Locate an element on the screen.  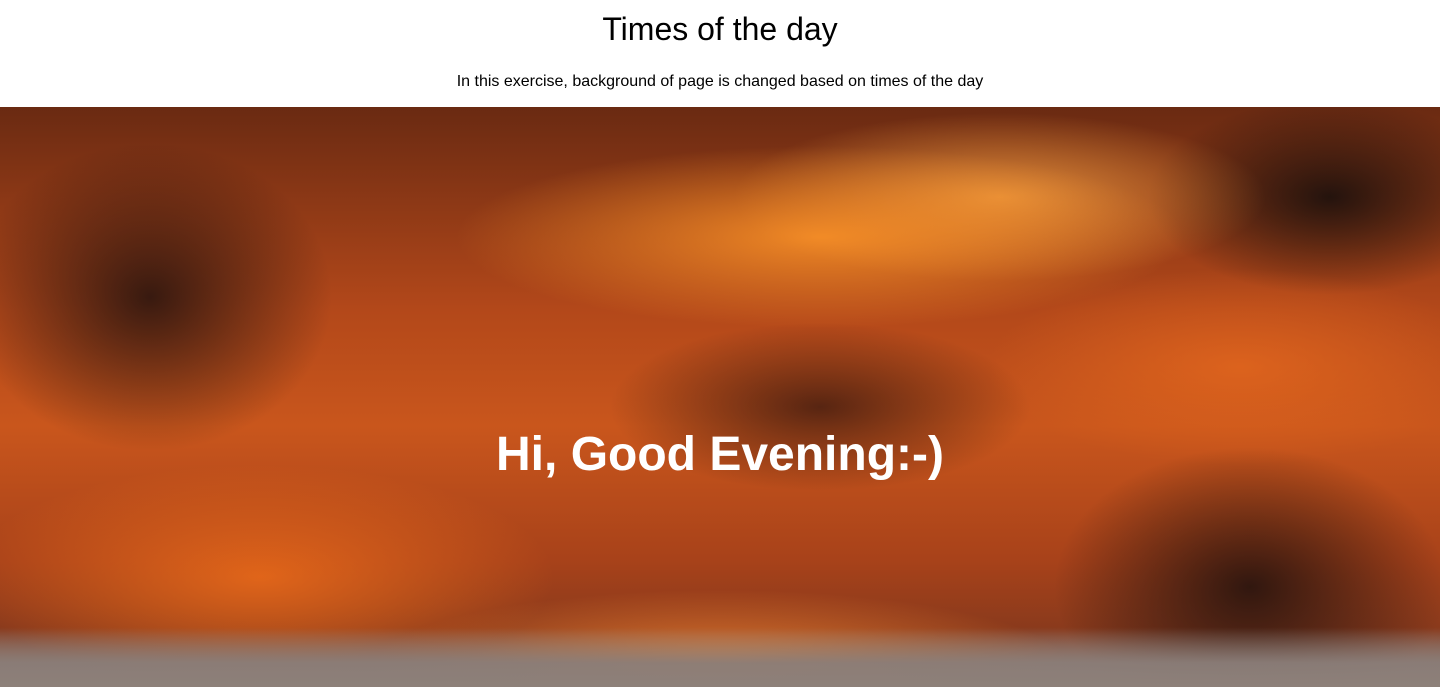
greeting-text: Hi, Good Evening:-) is located at coordinates (720, 454).